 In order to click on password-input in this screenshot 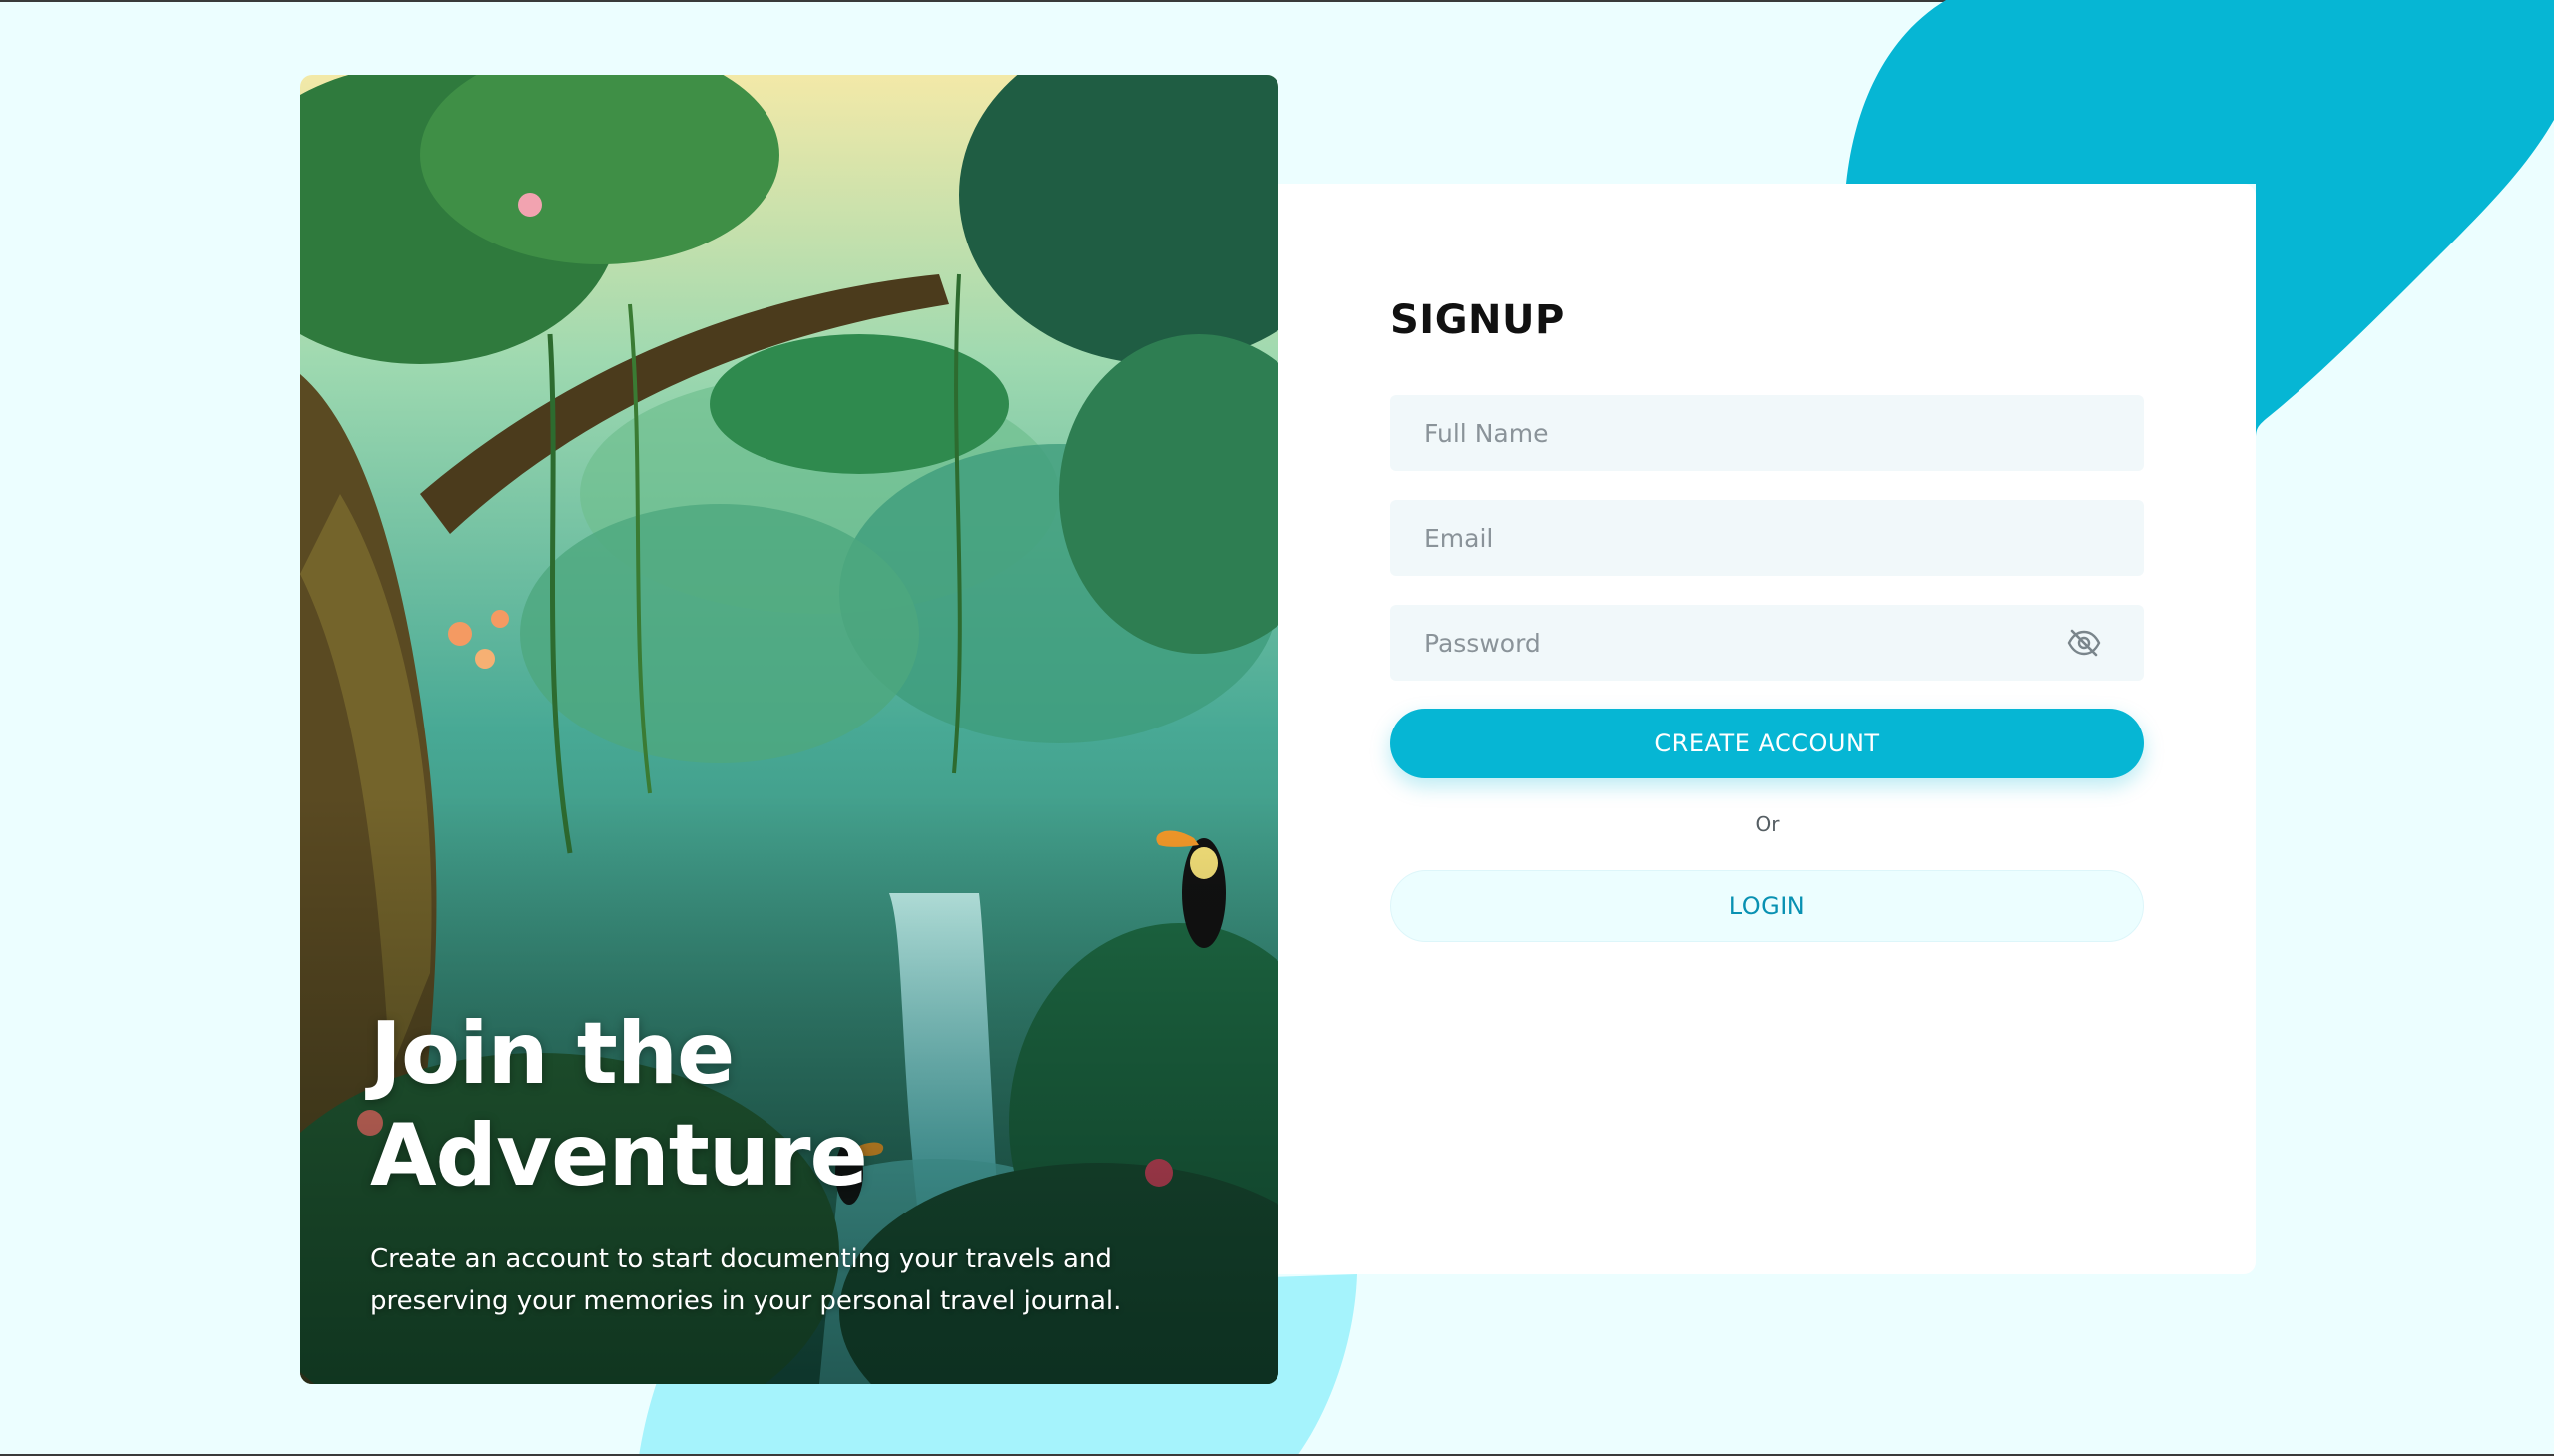, I will do `click(1767, 643)`.